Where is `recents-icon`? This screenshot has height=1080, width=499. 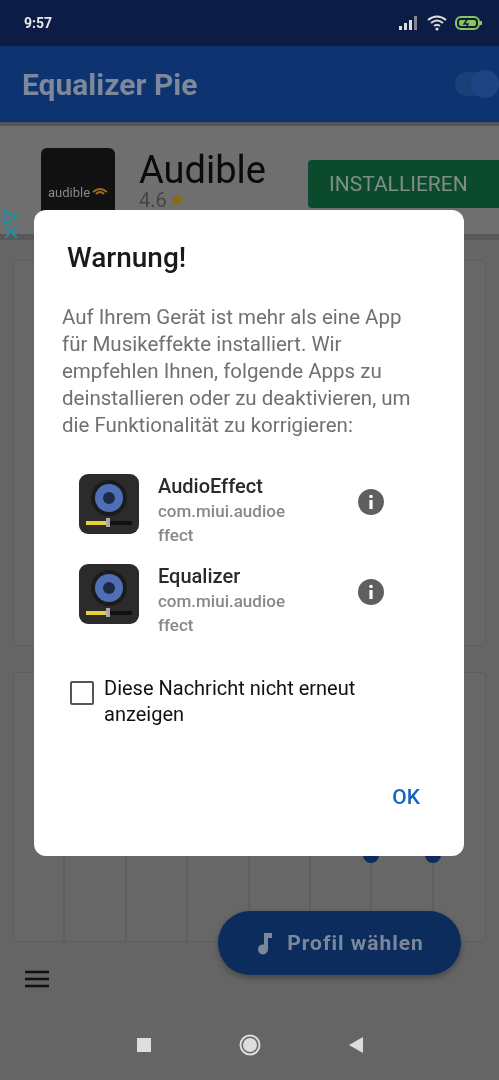 recents-icon is located at coordinates (143, 1045).